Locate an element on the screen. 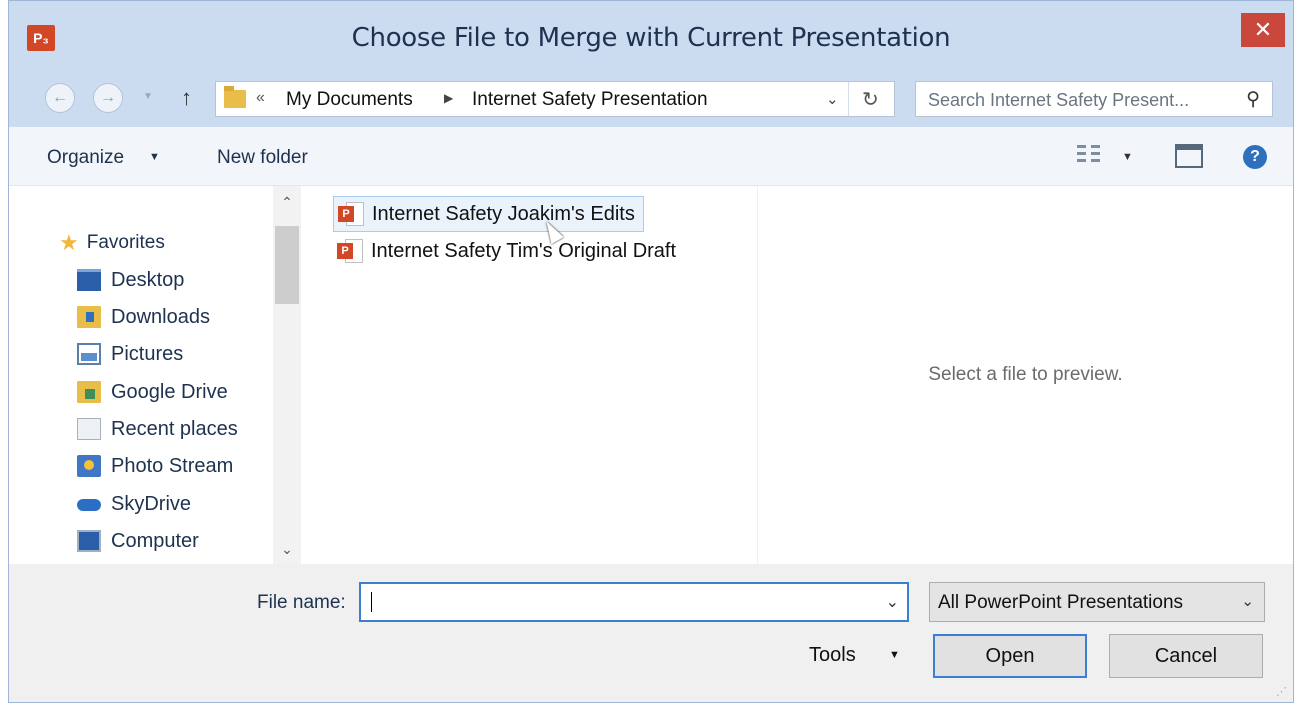 Image resolution: width=1301 pixels, height=709 pixels. tools-dropdown-icon: ▼ is located at coordinates (894, 655).